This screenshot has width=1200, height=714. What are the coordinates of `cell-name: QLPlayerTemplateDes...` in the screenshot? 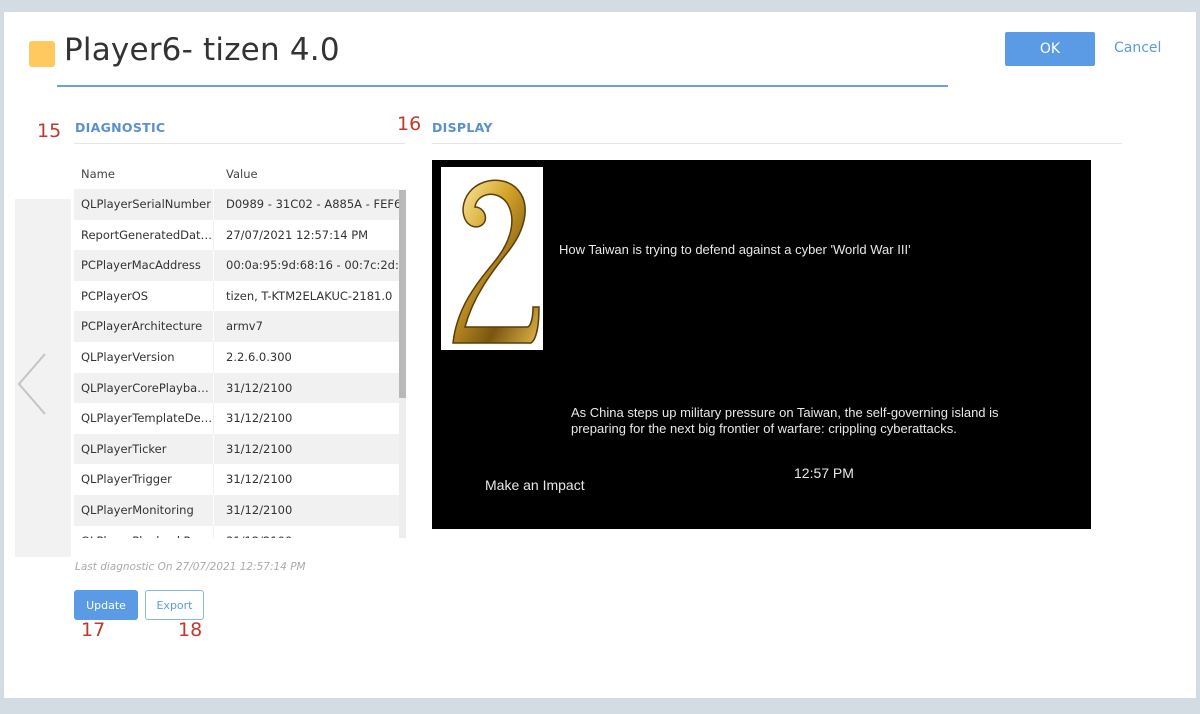 It's located at (144, 418).